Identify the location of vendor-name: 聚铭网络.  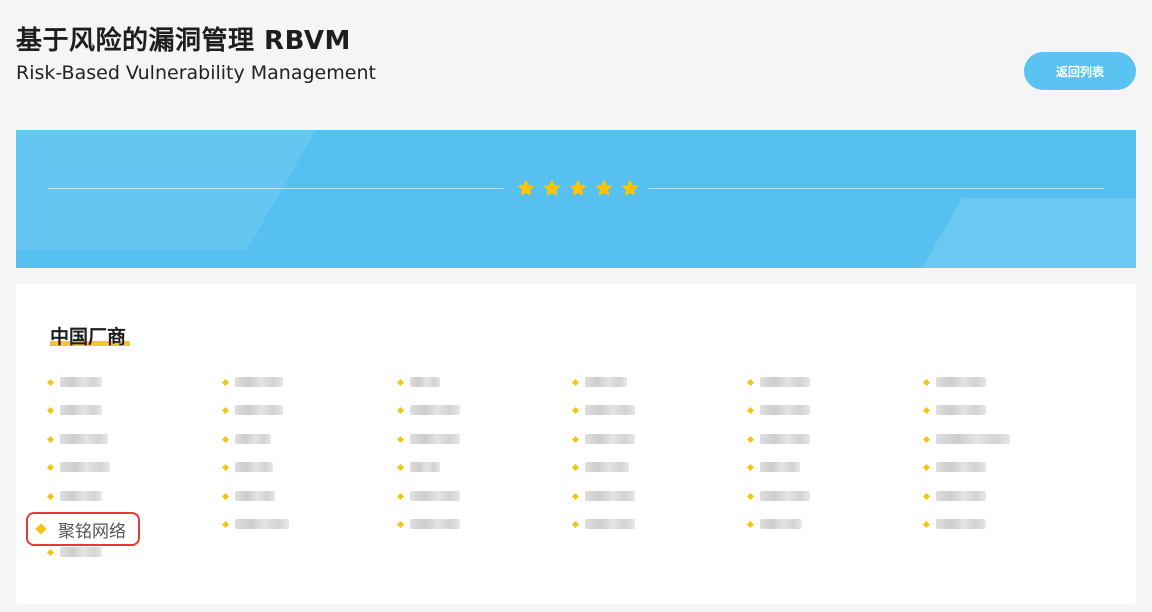
(92, 531).